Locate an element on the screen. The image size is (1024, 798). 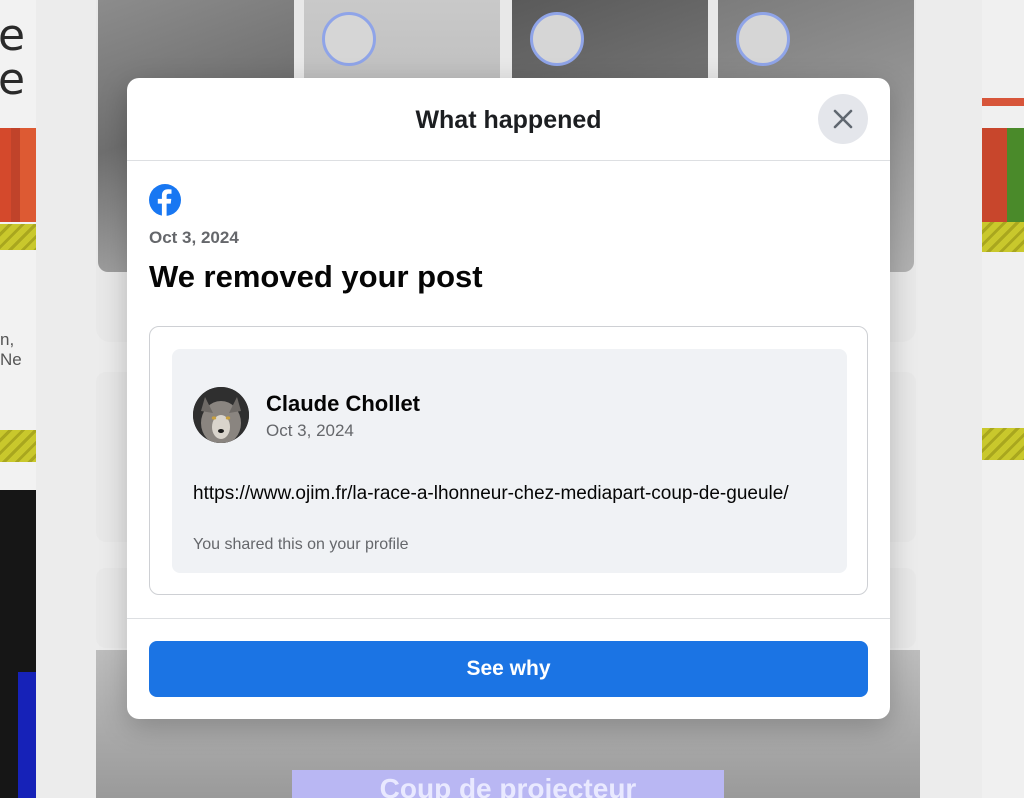
removal-date: Oct 3, 2024 is located at coordinates (194, 237).